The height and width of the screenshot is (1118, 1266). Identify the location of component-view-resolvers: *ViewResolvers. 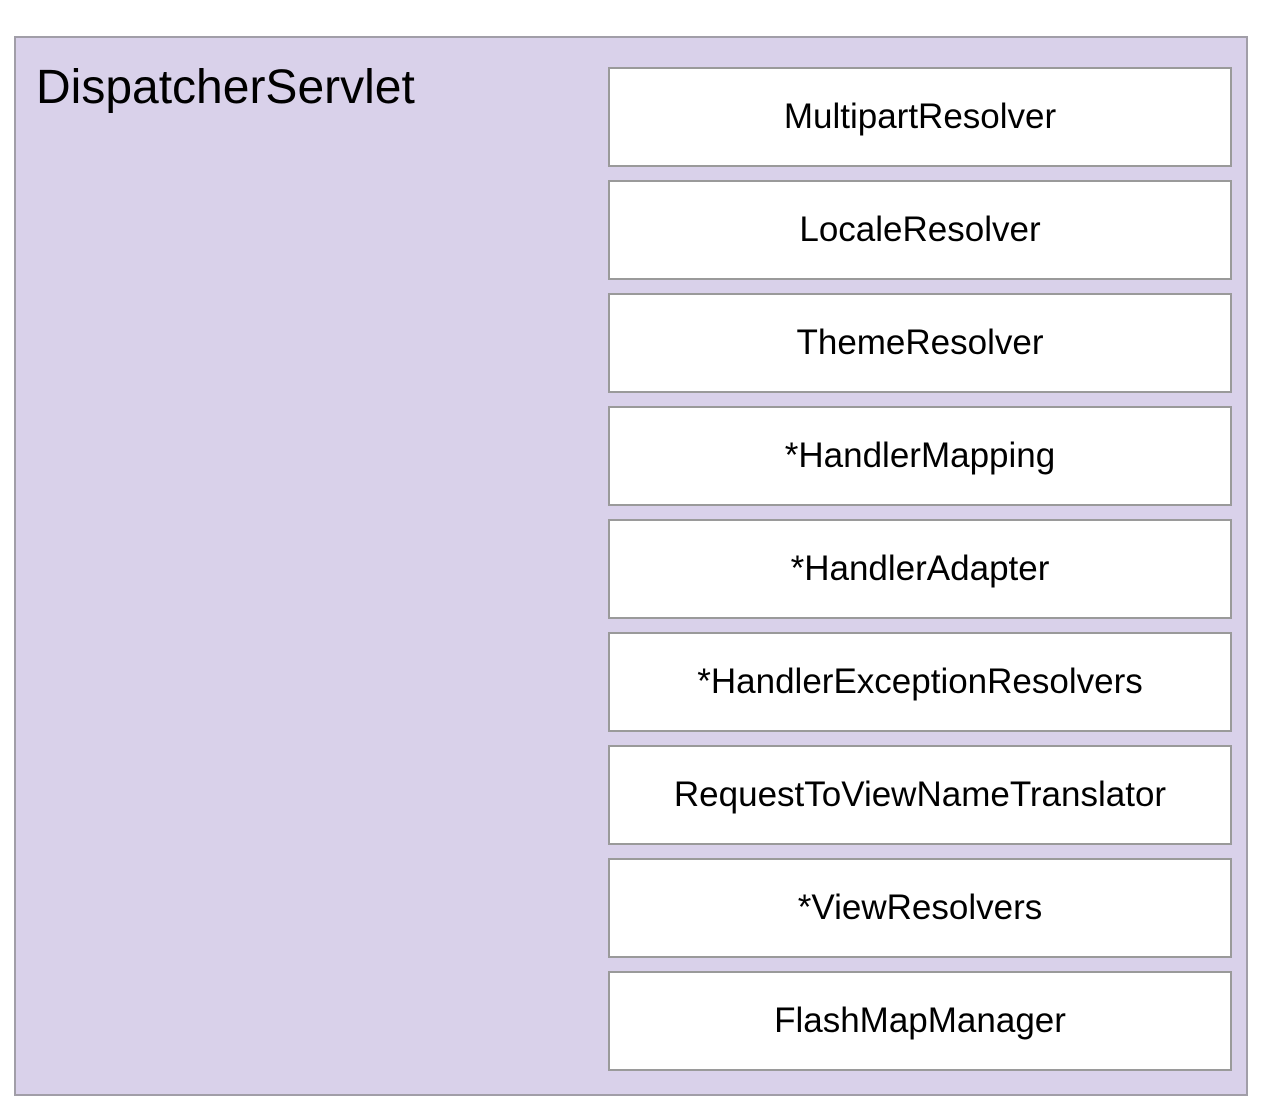
(920, 908).